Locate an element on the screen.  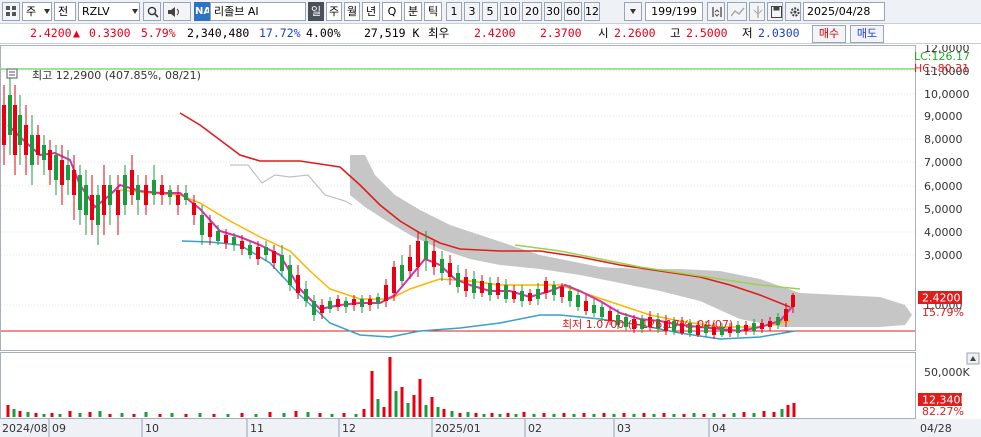
indicator-icon is located at coordinates (737, 11).